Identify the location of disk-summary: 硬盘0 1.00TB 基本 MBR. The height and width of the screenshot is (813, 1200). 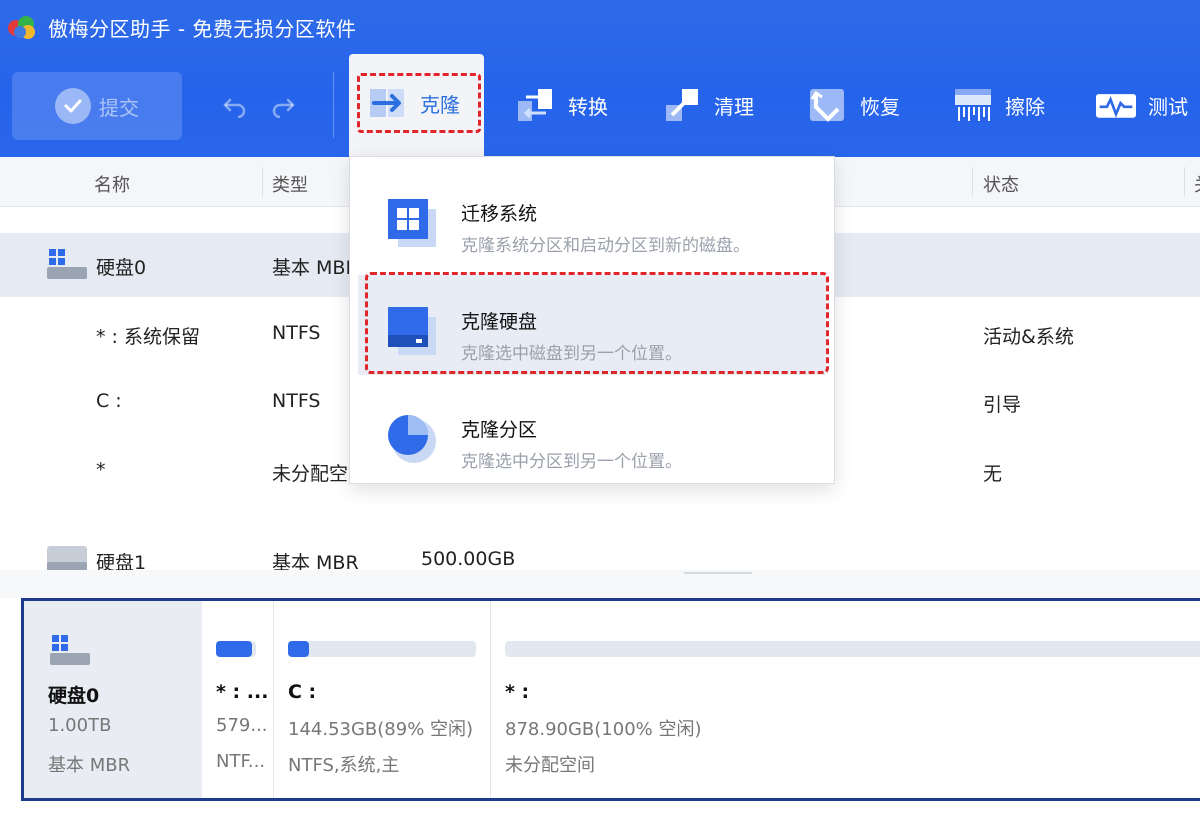
(113, 699).